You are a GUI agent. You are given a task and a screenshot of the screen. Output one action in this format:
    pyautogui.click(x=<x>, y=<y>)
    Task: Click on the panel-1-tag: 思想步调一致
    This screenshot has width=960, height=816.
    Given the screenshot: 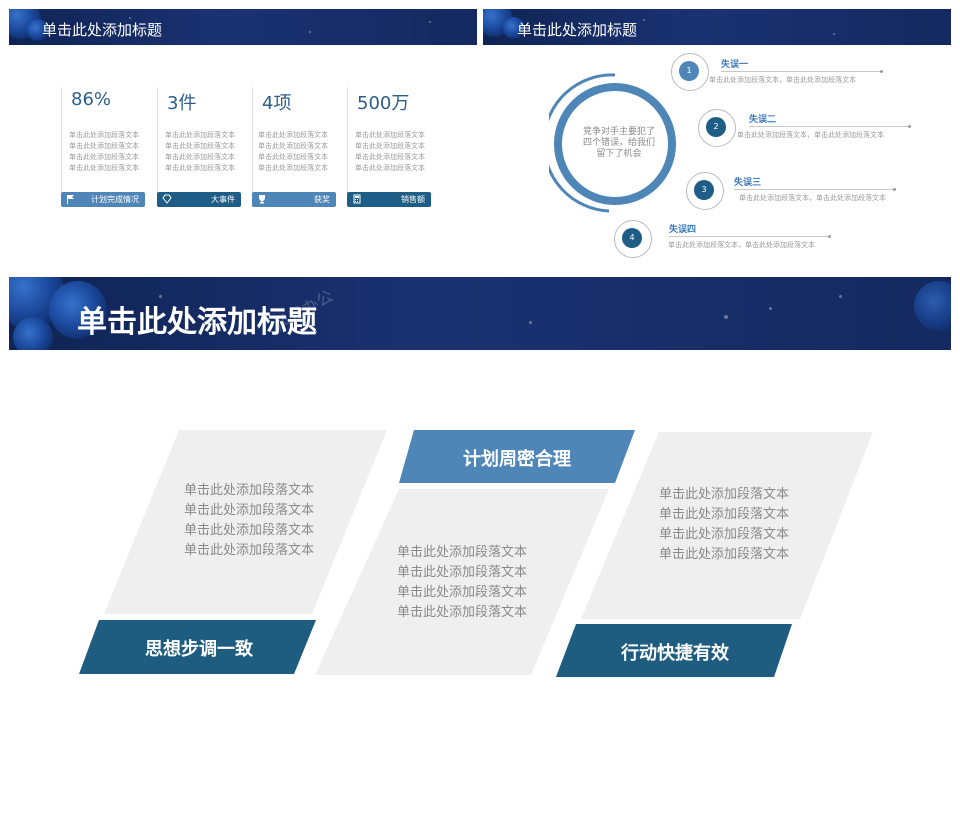 What is the action you would take?
    pyautogui.click(x=199, y=648)
    